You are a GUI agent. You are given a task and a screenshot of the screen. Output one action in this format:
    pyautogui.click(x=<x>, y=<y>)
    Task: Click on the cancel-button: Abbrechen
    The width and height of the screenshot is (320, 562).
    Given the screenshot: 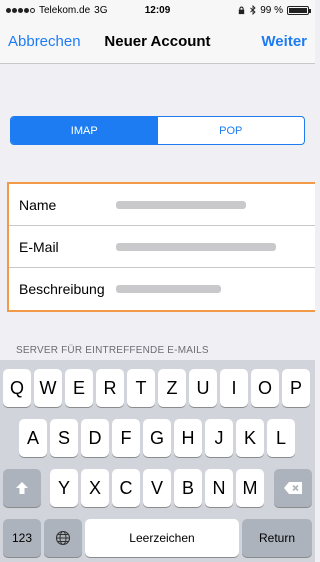 What is the action you would take?
    pyautogui.click(x=44, y=41)
    